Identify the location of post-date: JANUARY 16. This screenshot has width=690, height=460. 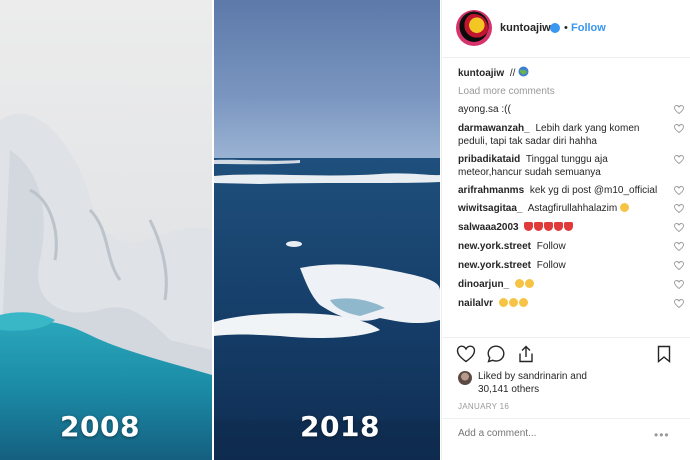
(483, 406).